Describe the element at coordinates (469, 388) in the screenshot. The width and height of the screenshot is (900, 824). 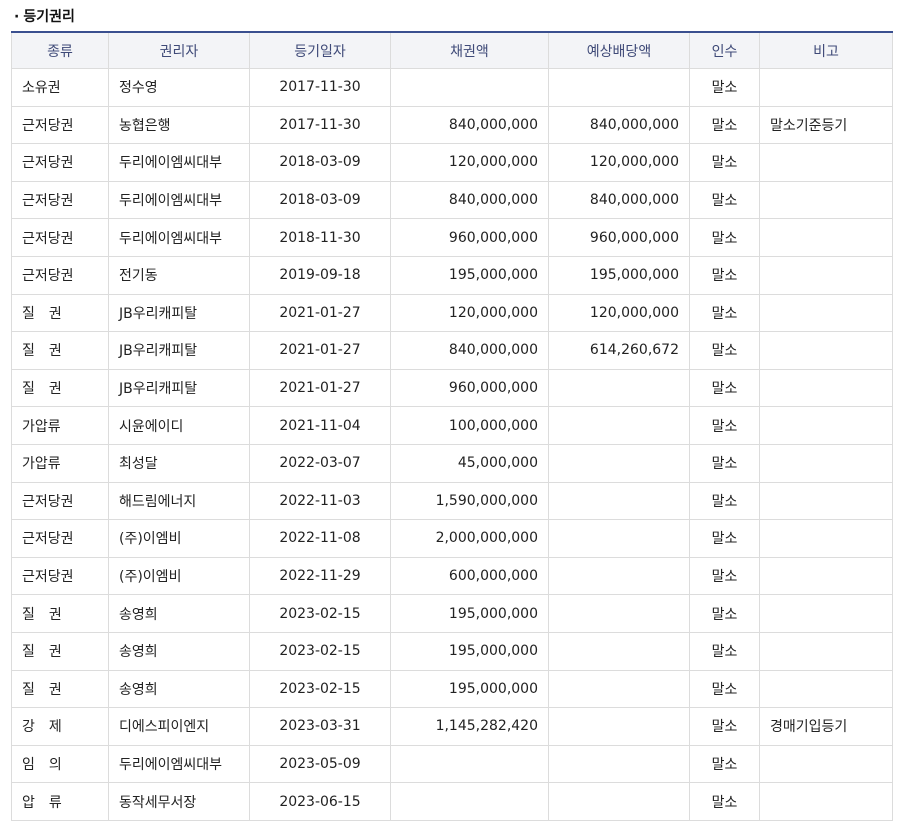
I see `cell-amount: 960,000,000` at that location.